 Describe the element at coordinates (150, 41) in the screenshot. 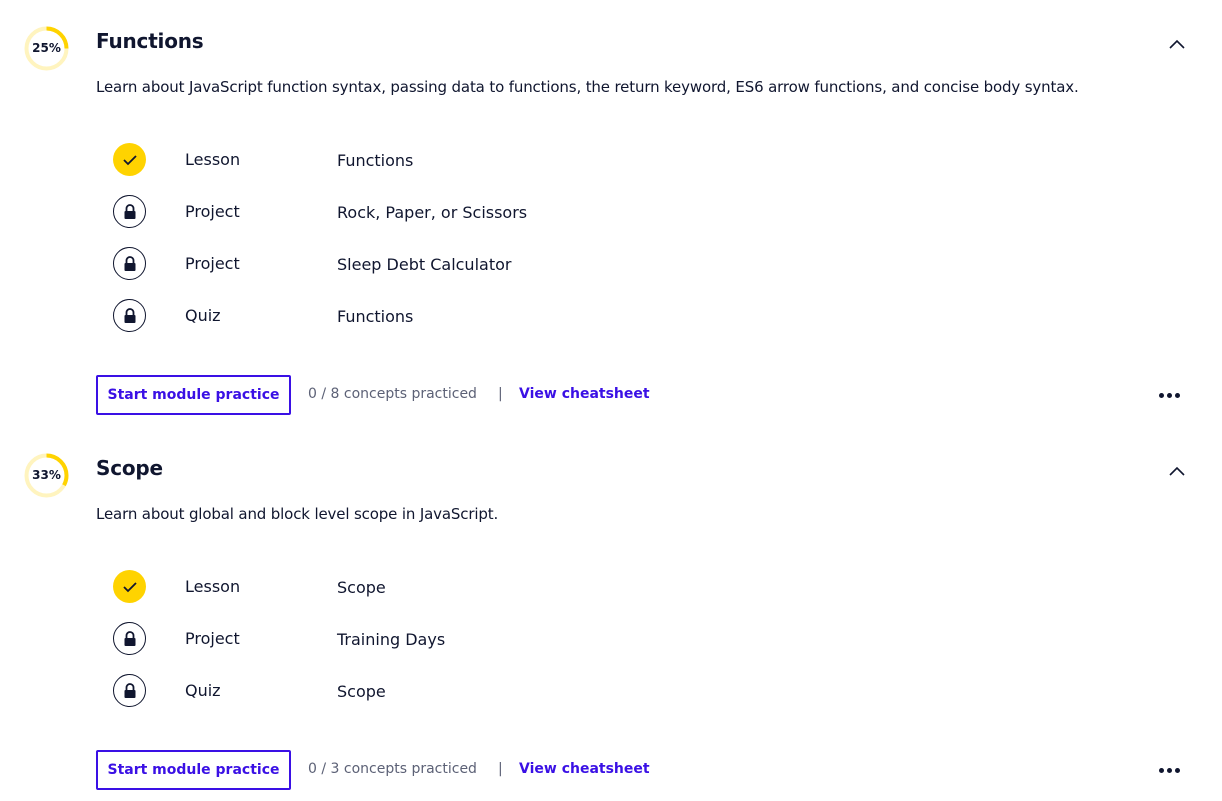

I see `module-title: Functions` at that location.